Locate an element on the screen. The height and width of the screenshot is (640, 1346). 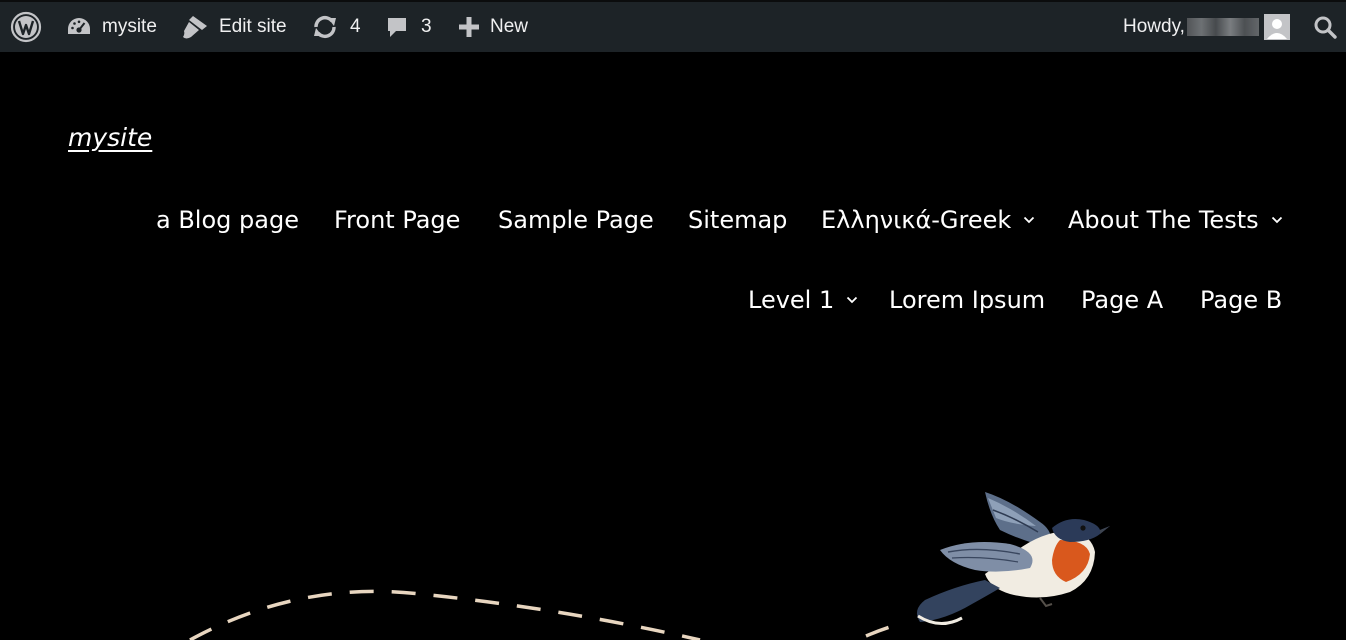
edit-site-link: Edit site is located at coordinates (234, 27).